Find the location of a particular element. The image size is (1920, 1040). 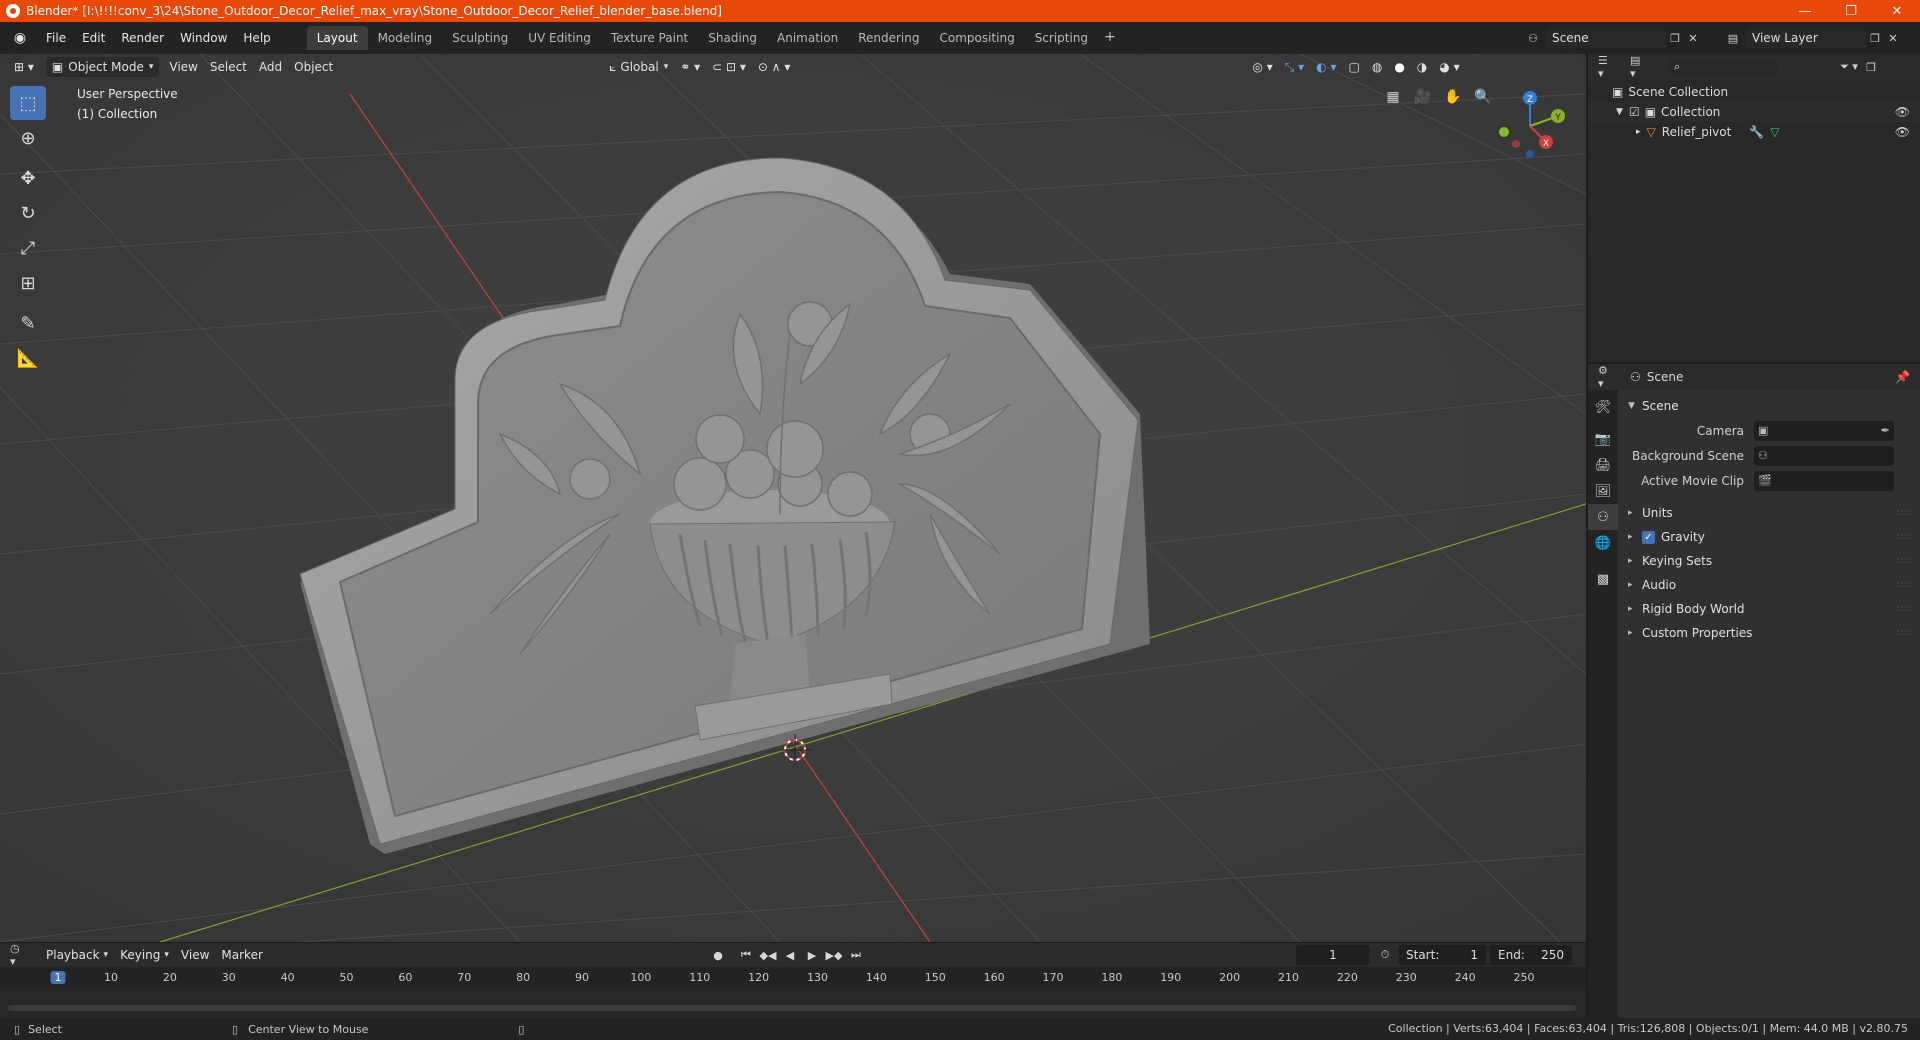

viewport-menu-add: Add is located at coordinates (270, 67).